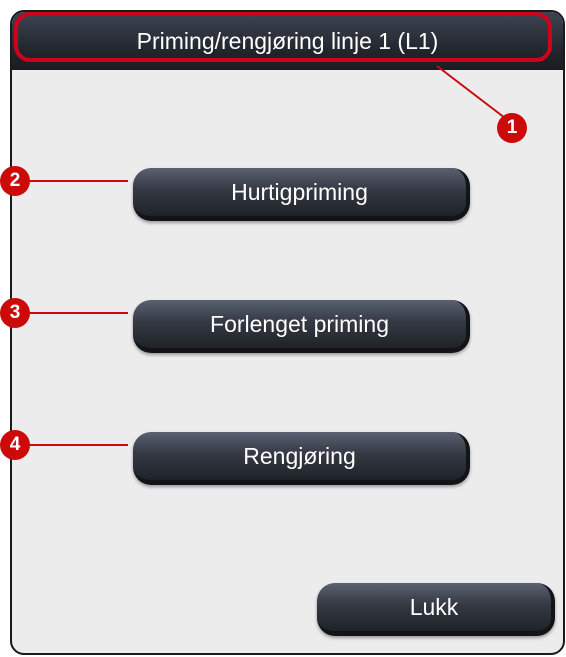  I want to click on cleaning-label: Rengjøring, so click(299, 455).